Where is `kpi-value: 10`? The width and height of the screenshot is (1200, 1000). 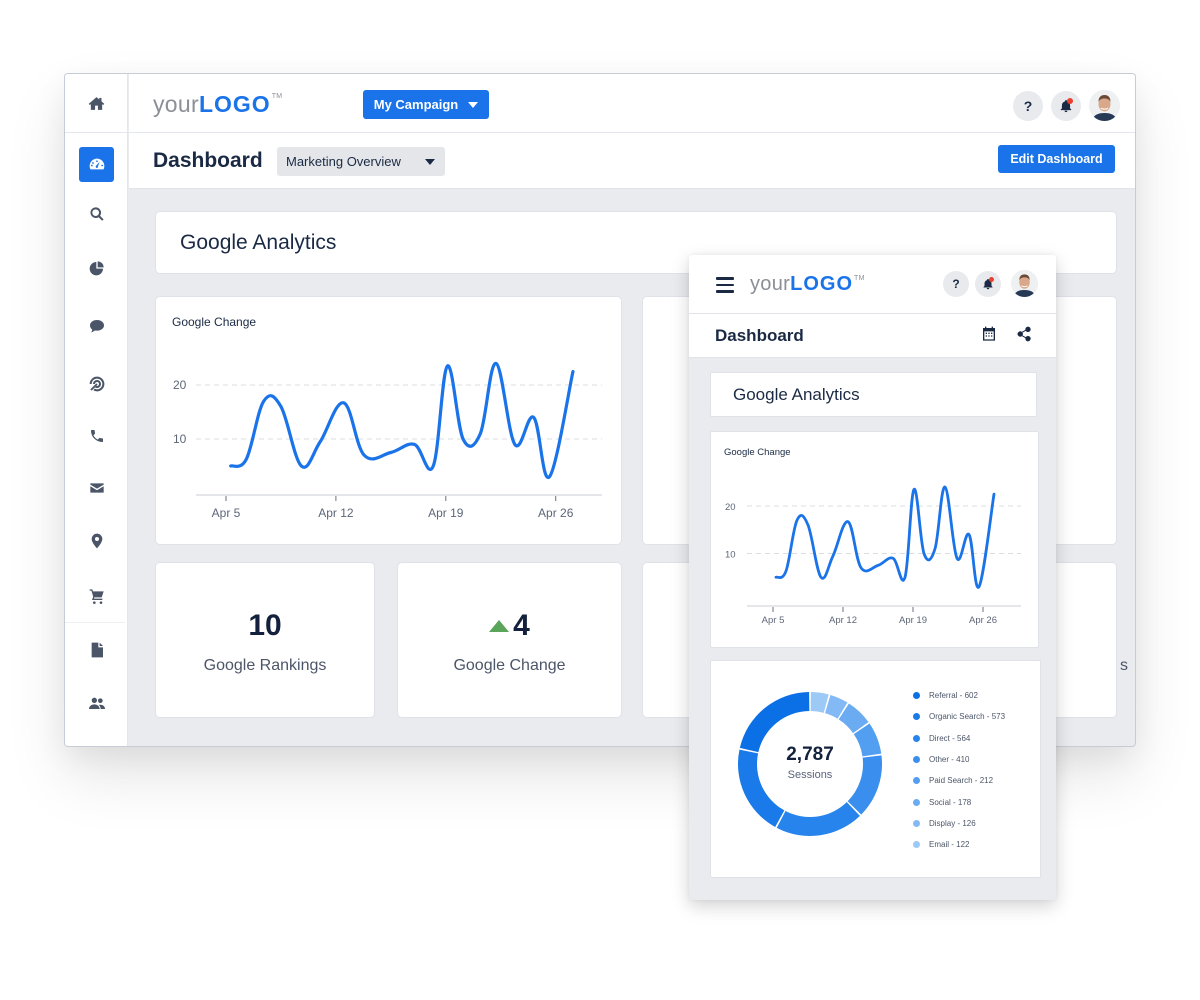 kpi-value: 10 is located at coordinates (265, 625).